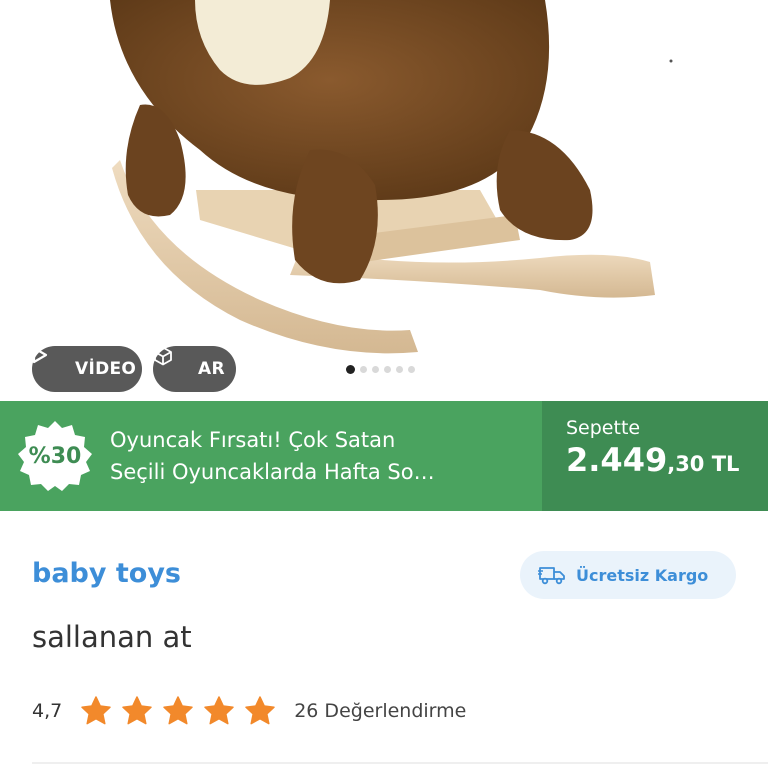  What do you see at coordinates (552, 575) in the screenshot?
I see `truck-icon` at bounding box center [552, 575].